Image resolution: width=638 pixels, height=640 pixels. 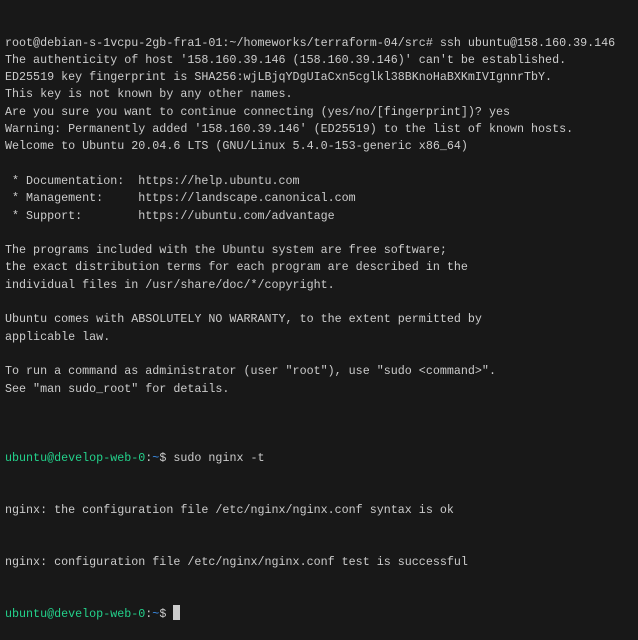 I want to click on terminal-line: * Support: https://ubuntu.com/advantage, so click(x=170, y=215).